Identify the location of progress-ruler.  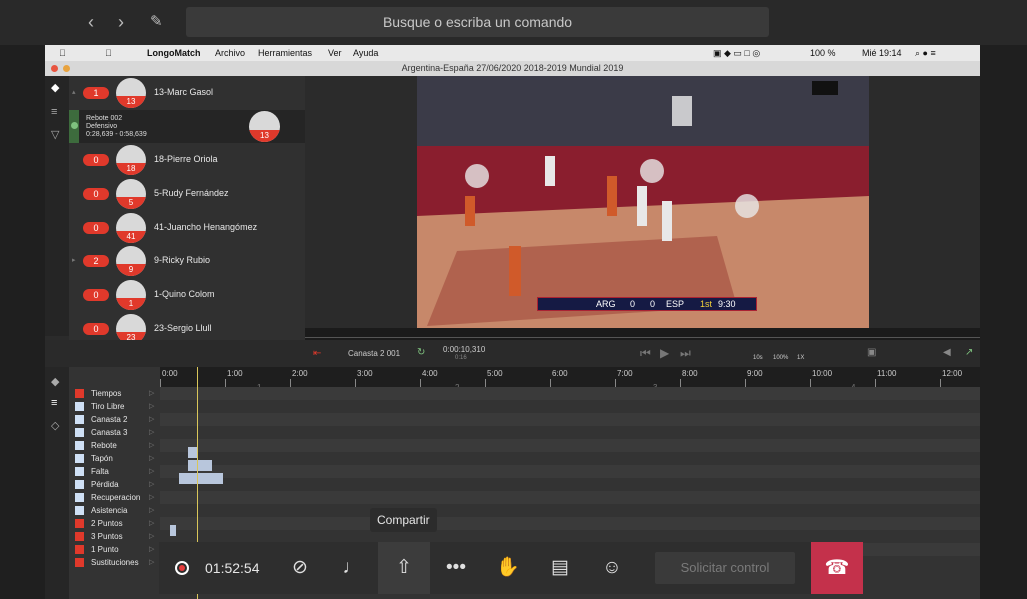
(642, 334).